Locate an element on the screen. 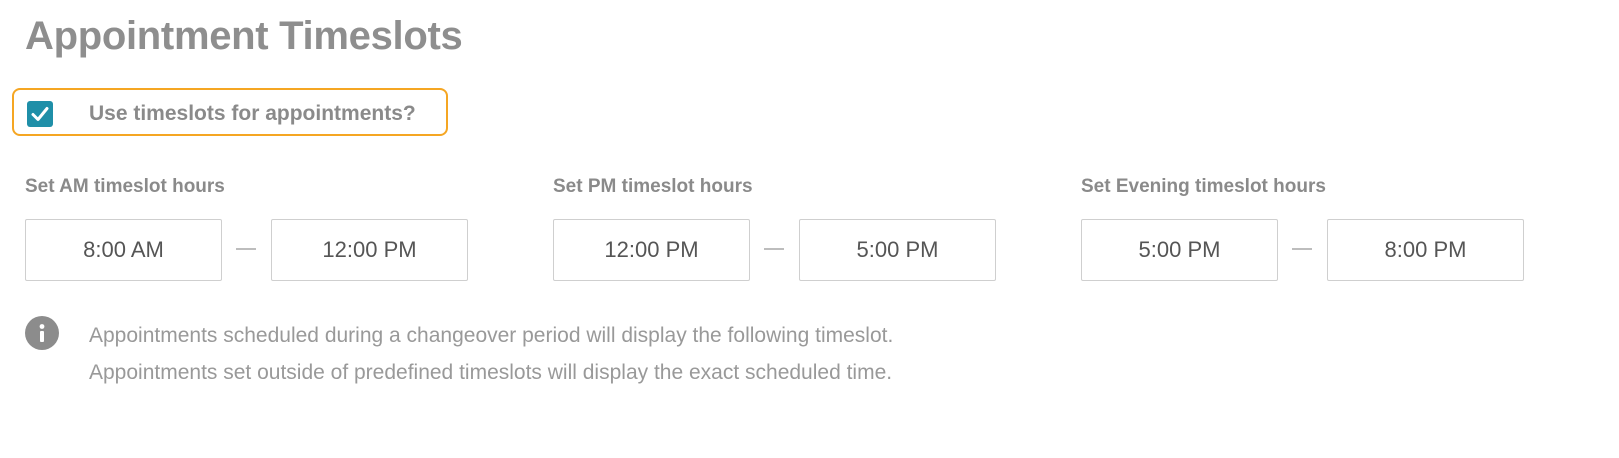  pm-timeslot-group: Set PM timeslot hours 12:00 PM 5:00 PM is located at coordinates (774, 228).